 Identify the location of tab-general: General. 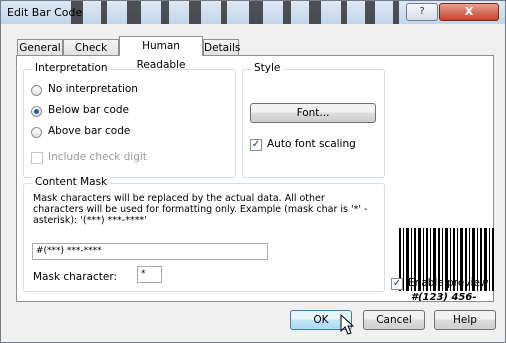
(40, 47).